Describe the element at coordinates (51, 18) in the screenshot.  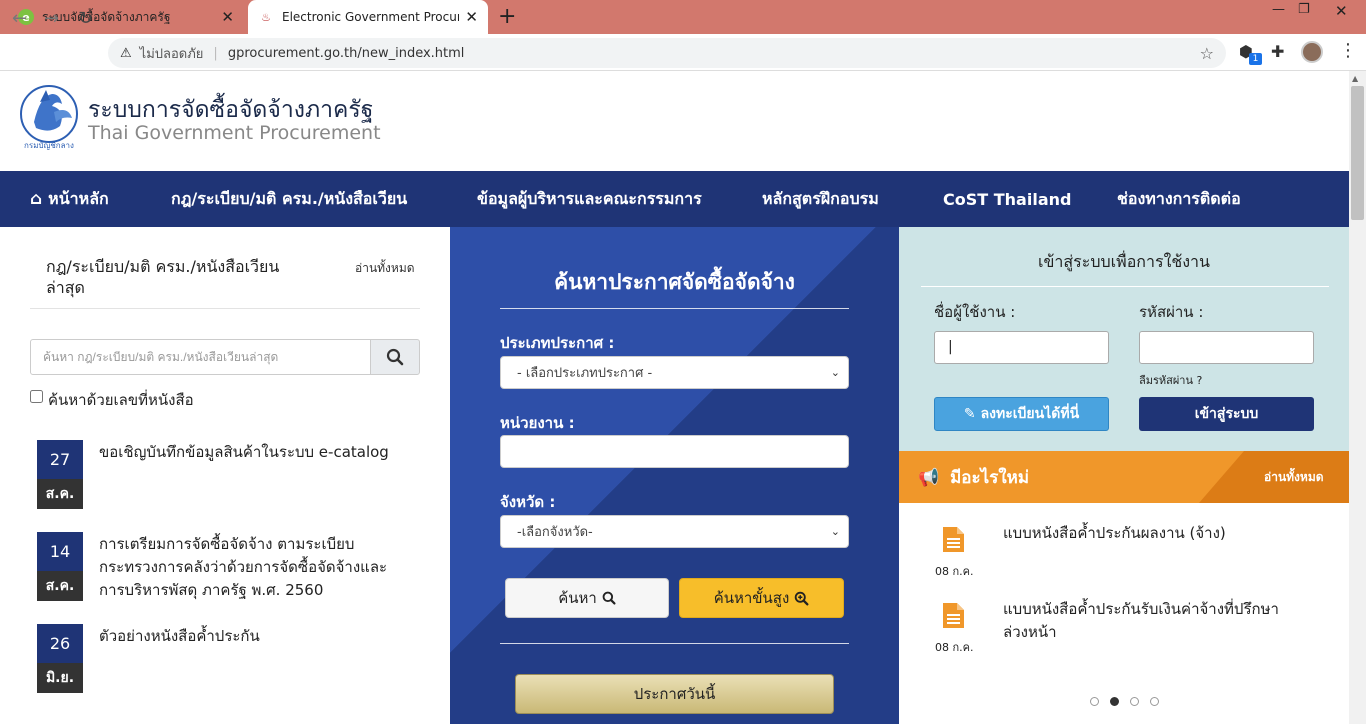
I see `forward-icon: →` at that location.